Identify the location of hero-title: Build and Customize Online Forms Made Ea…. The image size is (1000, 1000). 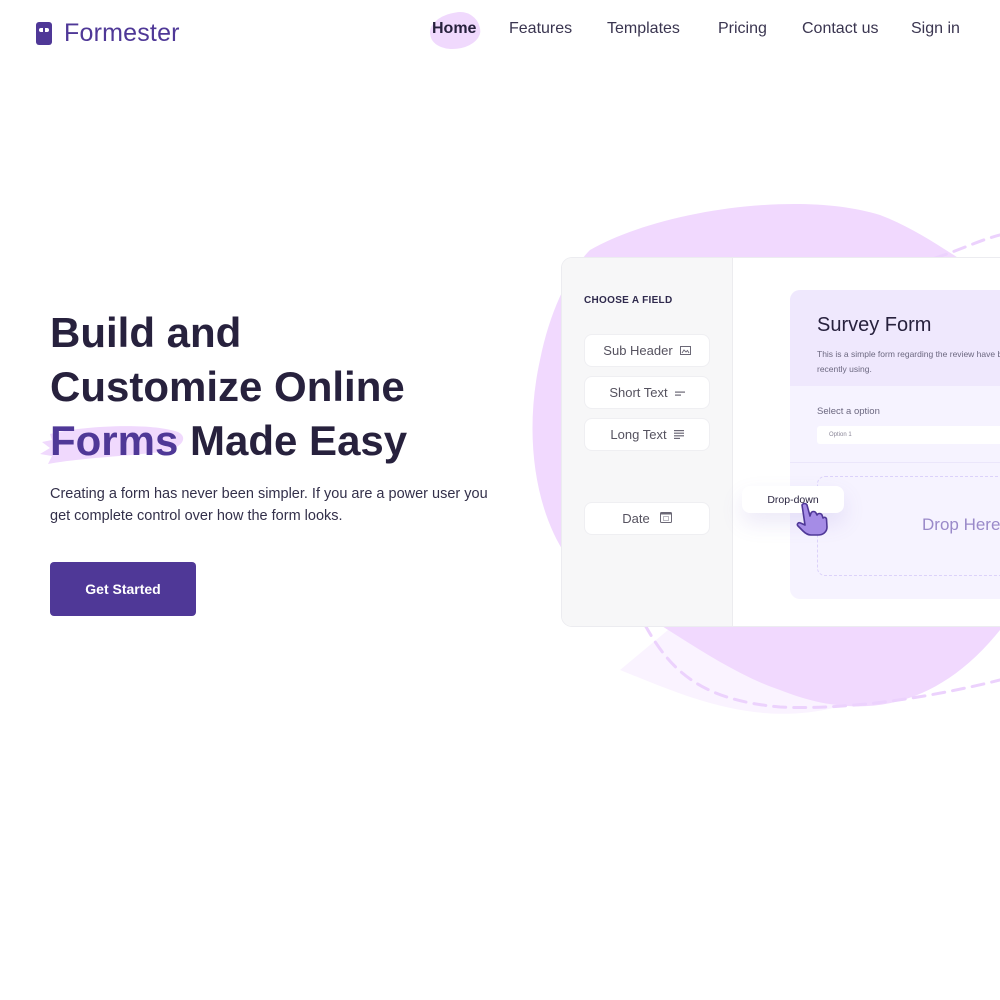
(280, 387).